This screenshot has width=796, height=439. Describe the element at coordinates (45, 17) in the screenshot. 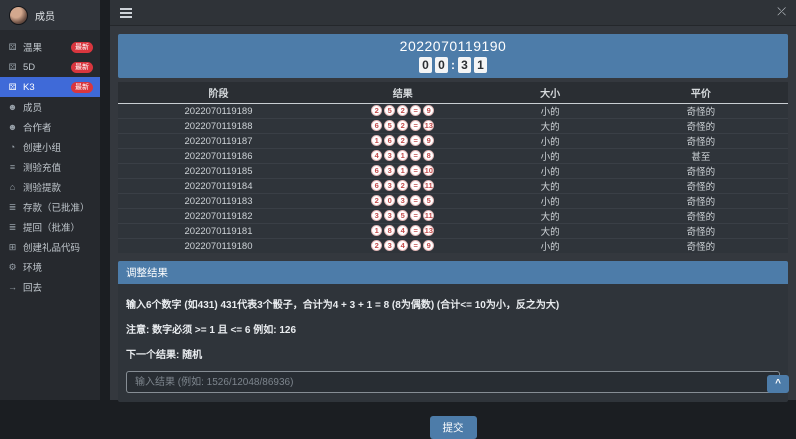

I see `user-name: 成员` at that location.